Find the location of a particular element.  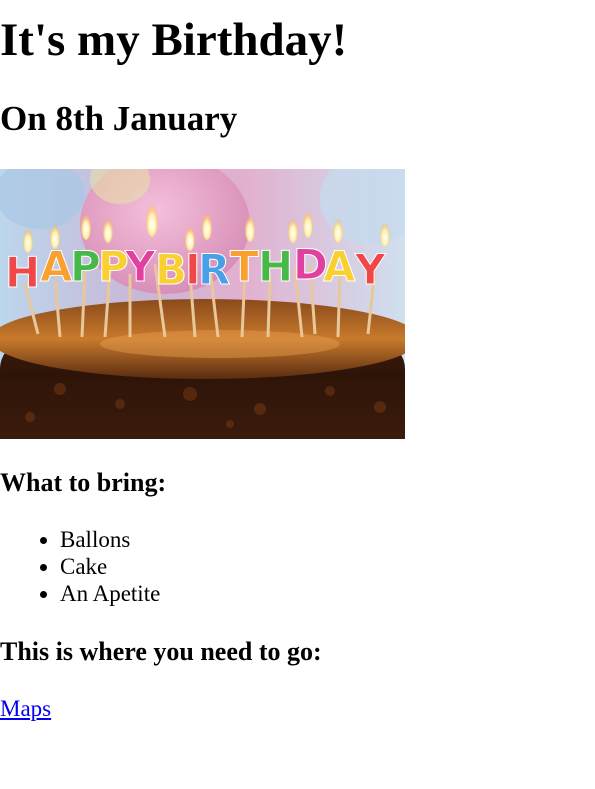

maps-link: Maps is located at coordinates (25, 709).